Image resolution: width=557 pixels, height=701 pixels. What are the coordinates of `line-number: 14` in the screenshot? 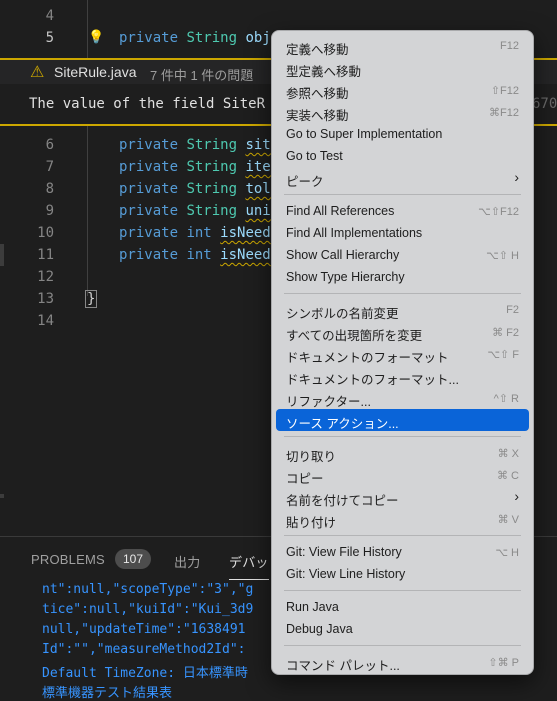 It's located at (45, 321).